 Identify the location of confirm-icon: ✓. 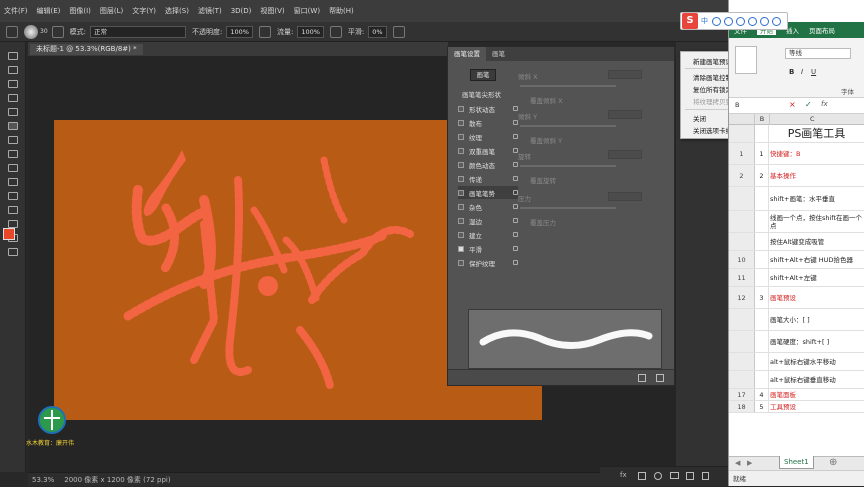
(808, 104).